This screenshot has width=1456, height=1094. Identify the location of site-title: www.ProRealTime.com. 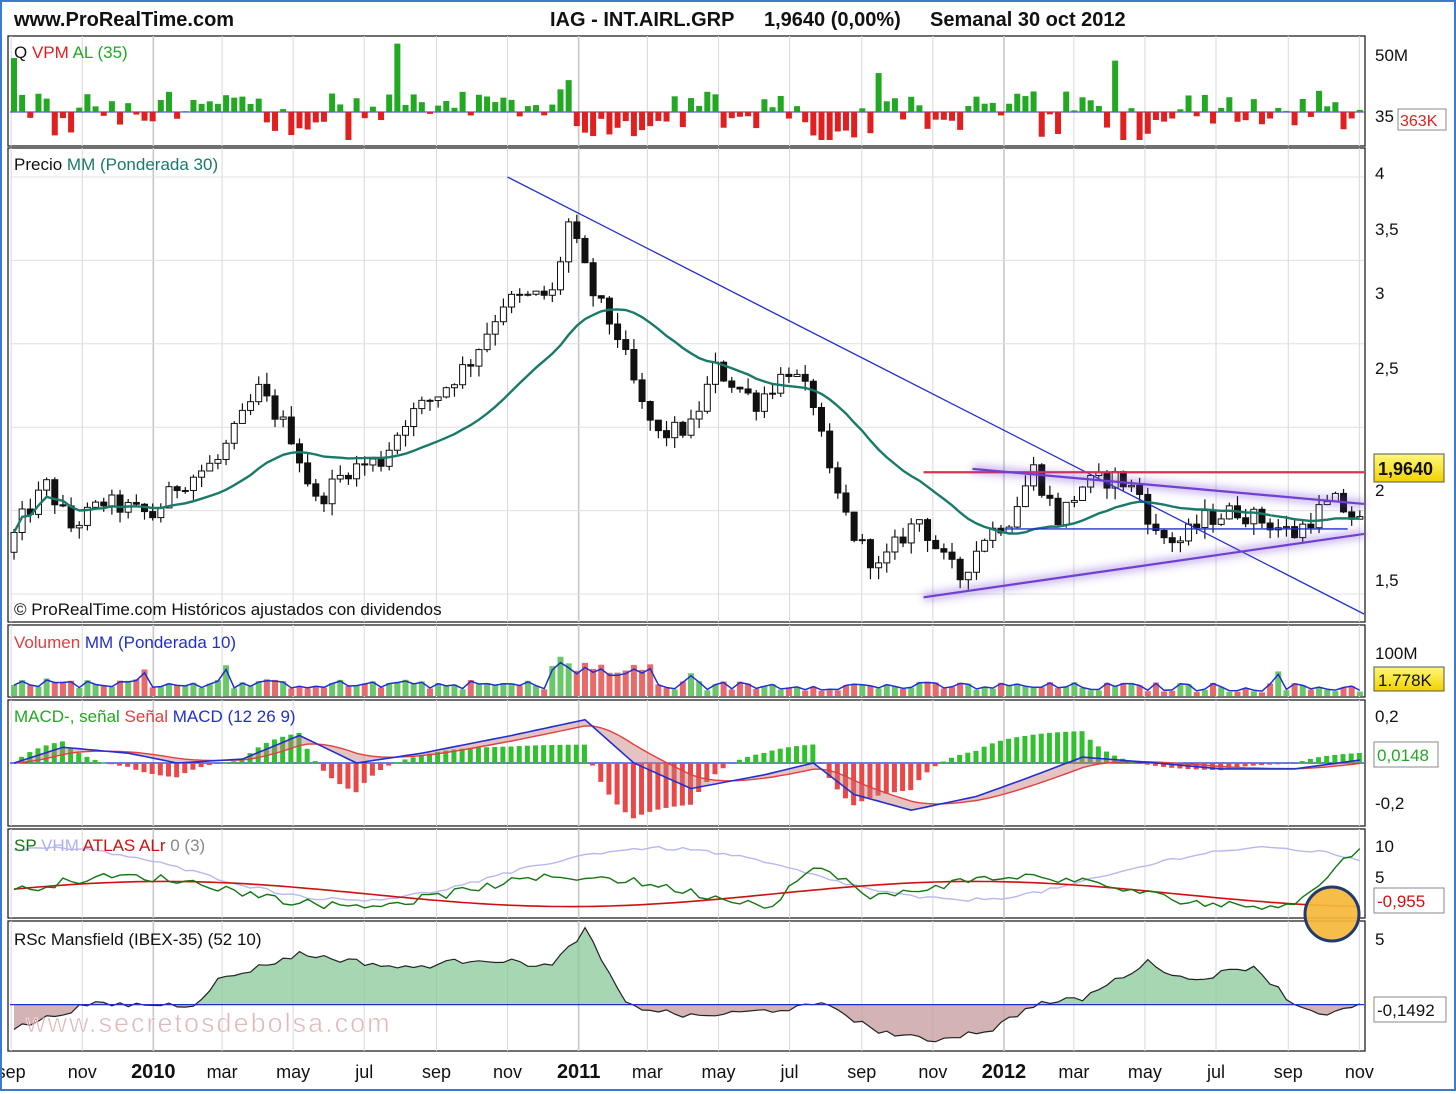
(123, 20).